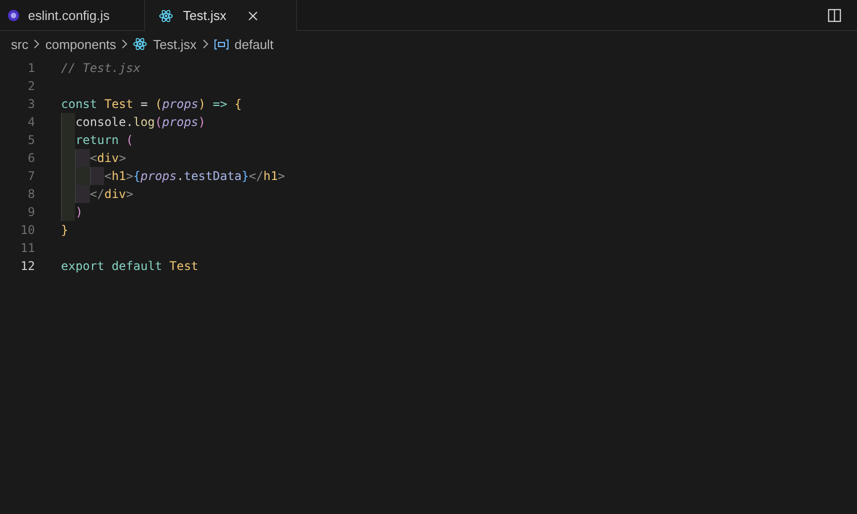  What do you see at coordinates (30, 194) in the screenshot?
I see `line-number: 8` at bounding box center [30, 194].